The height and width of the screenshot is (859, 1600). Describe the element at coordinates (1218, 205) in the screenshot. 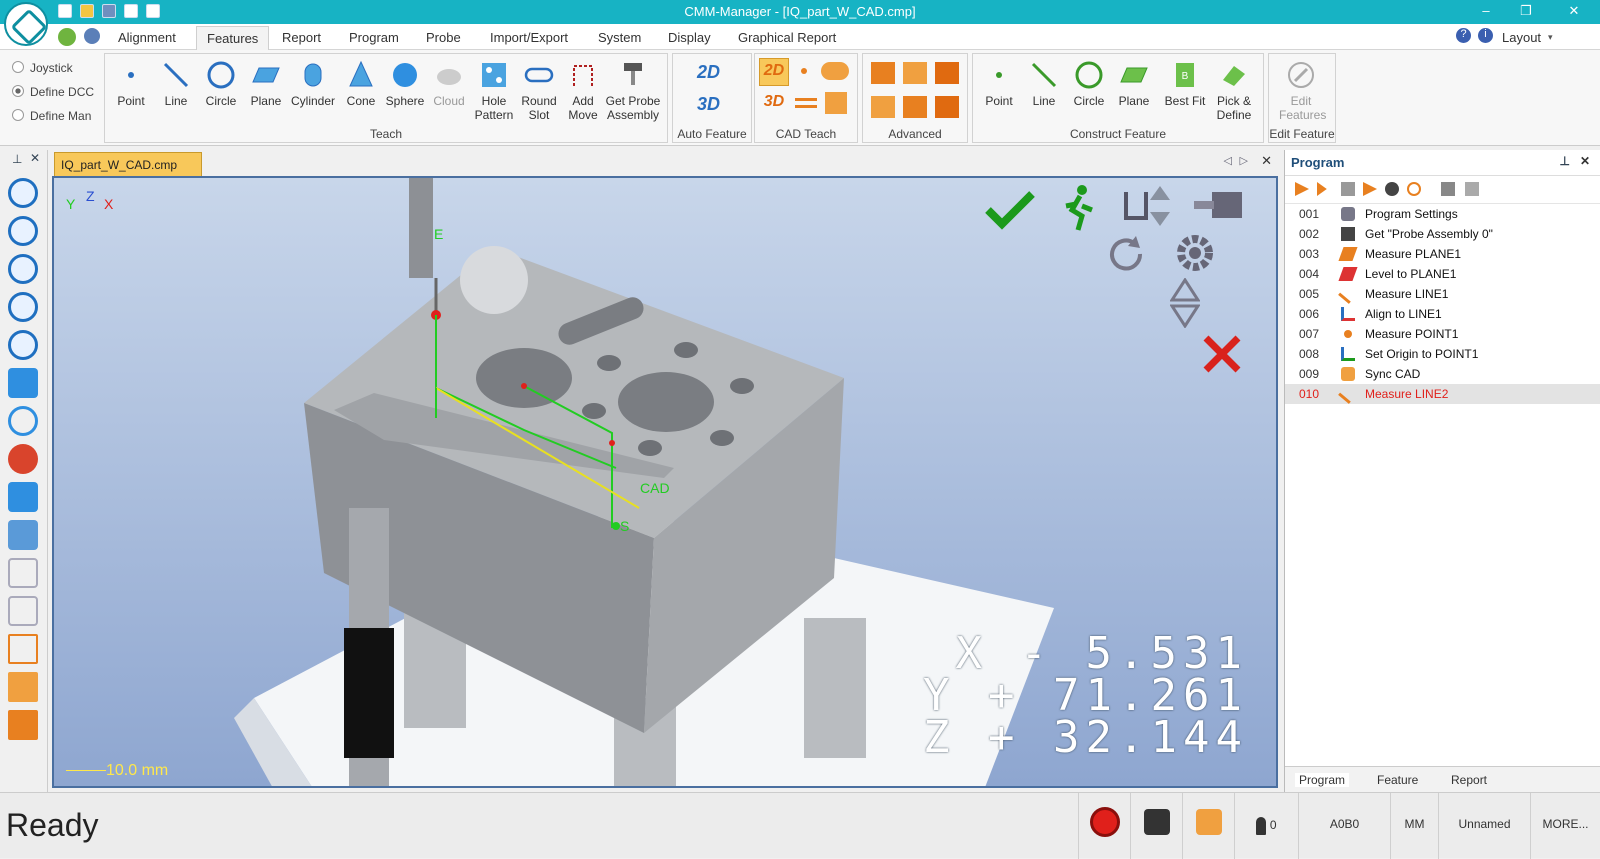

I see `probe-horizontal-icon` at that location.